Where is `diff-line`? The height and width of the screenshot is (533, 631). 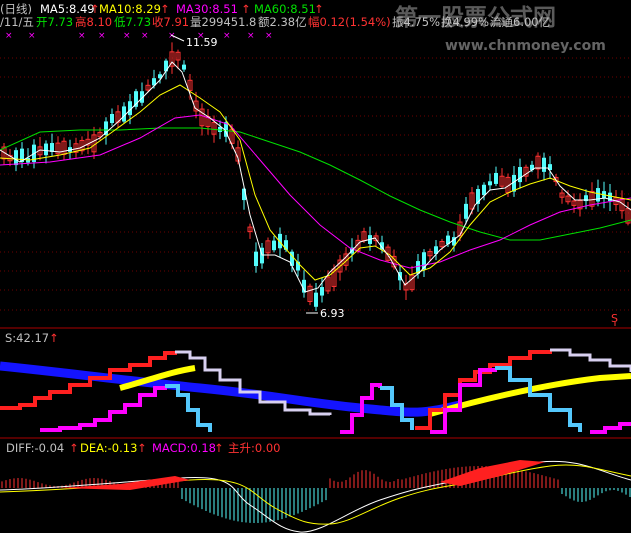 diff-line is located at coordinates (315, 496).